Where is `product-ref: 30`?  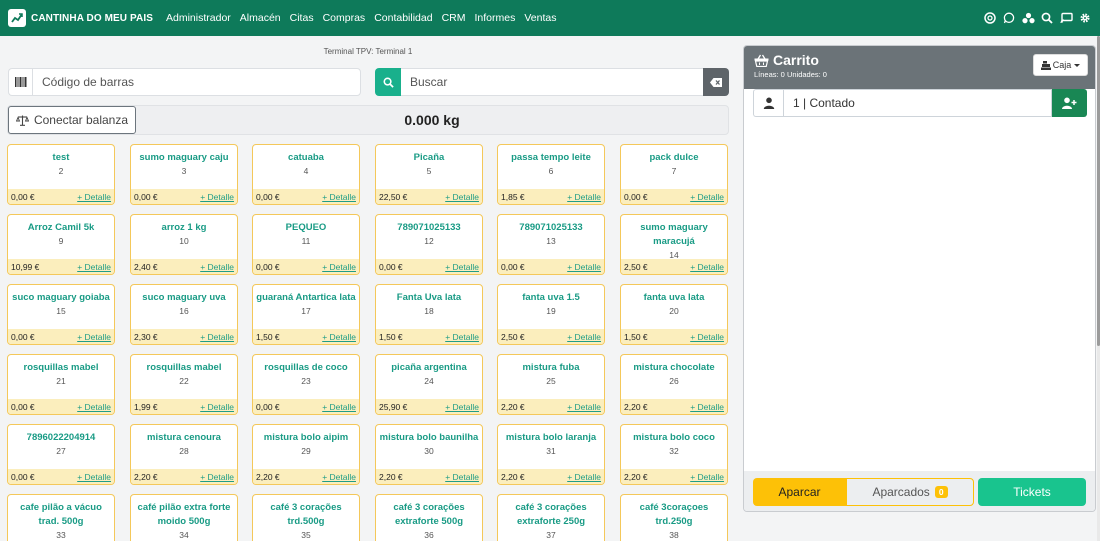
product-ref: 30 is located at coordinates (429, 451).